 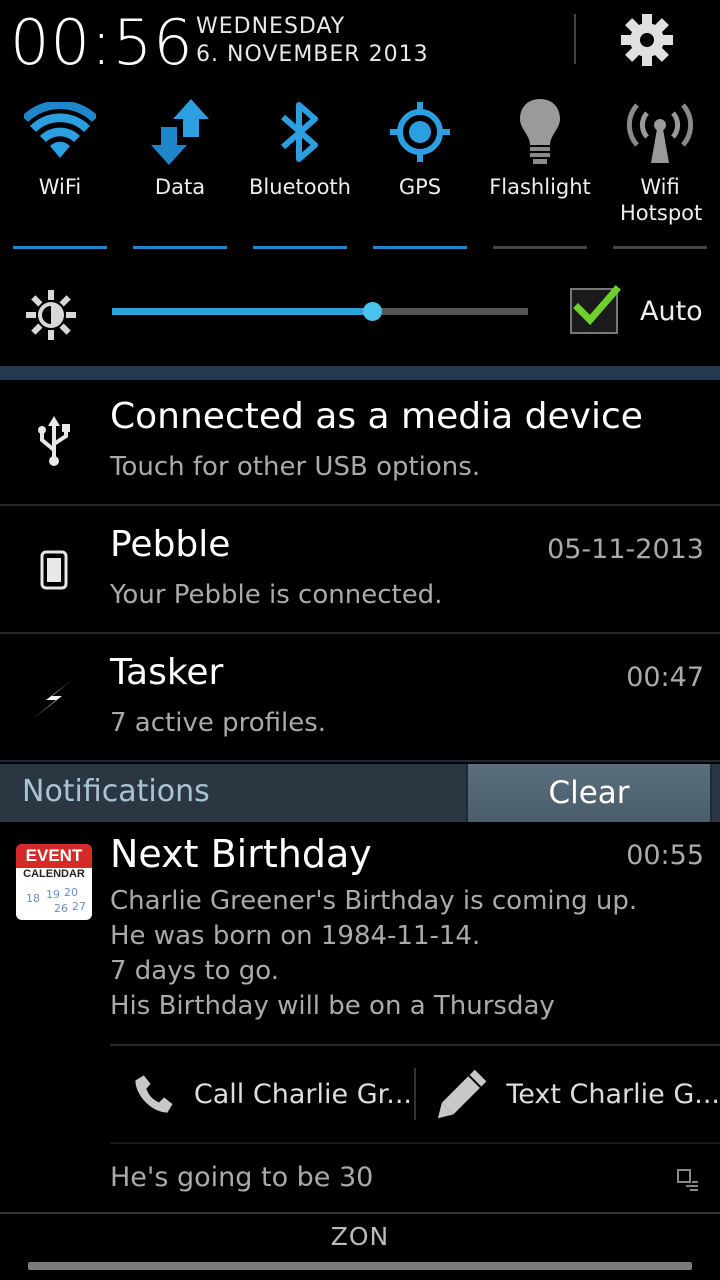 What do you see at coordinates (625, 549) in the screenshot?
I see `notification-time: 05-11-2013` at bounding box center [625, 549].